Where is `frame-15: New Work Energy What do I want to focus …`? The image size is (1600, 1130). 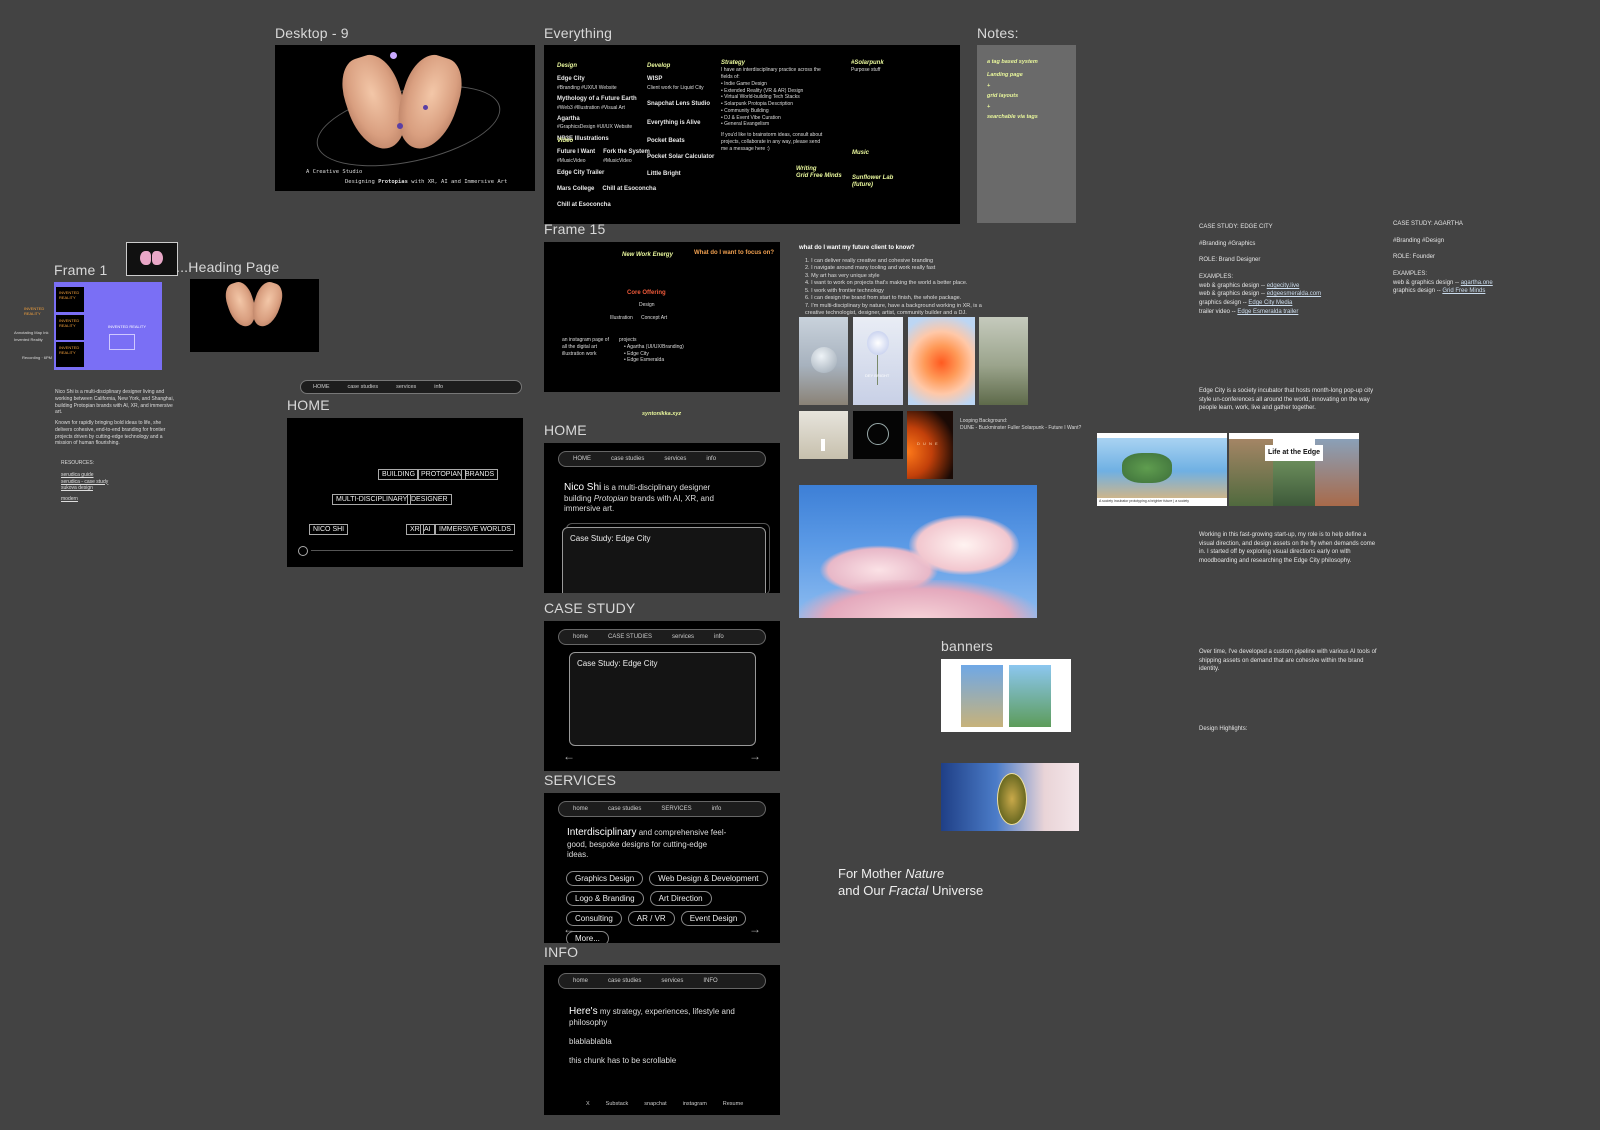 frame-15: New Work Energy What do I want to focus … is located at coordinates (662, 317).